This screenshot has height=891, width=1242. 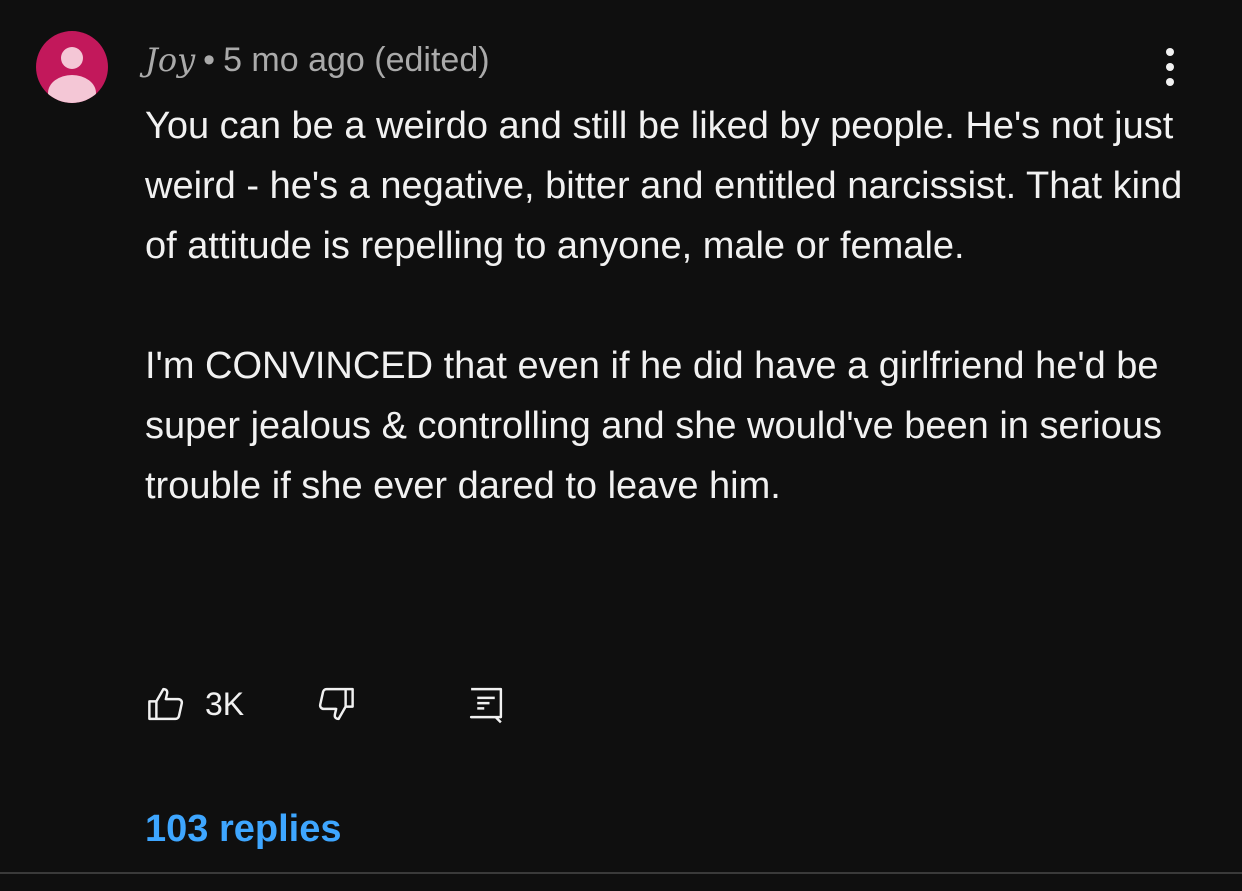 I want to click on more-options-button, so click(x=1170, y=67).